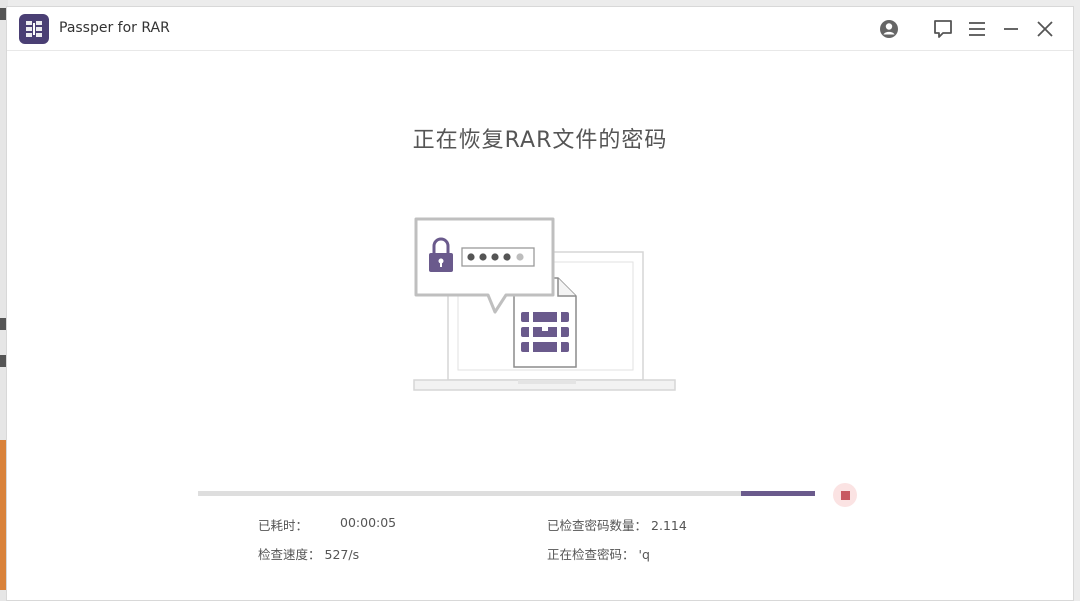 The height and width of the screenshot is (601, 1080). Describe the element at coordinates (506, 493) in the screenshot. I see `recovery-progress-bar` at that location.